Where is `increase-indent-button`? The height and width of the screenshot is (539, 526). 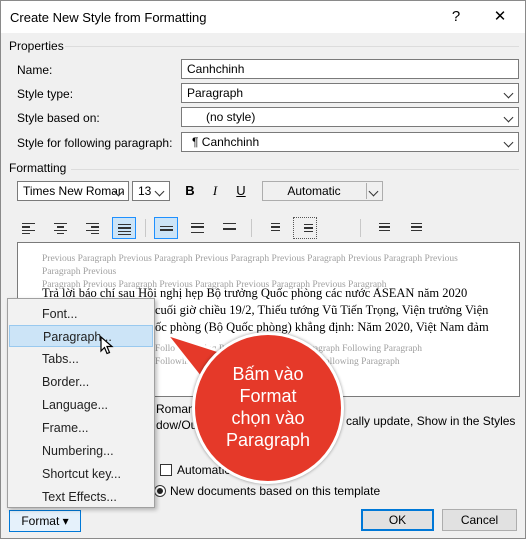
increase-indent-button is located at coordinates (415, 228).